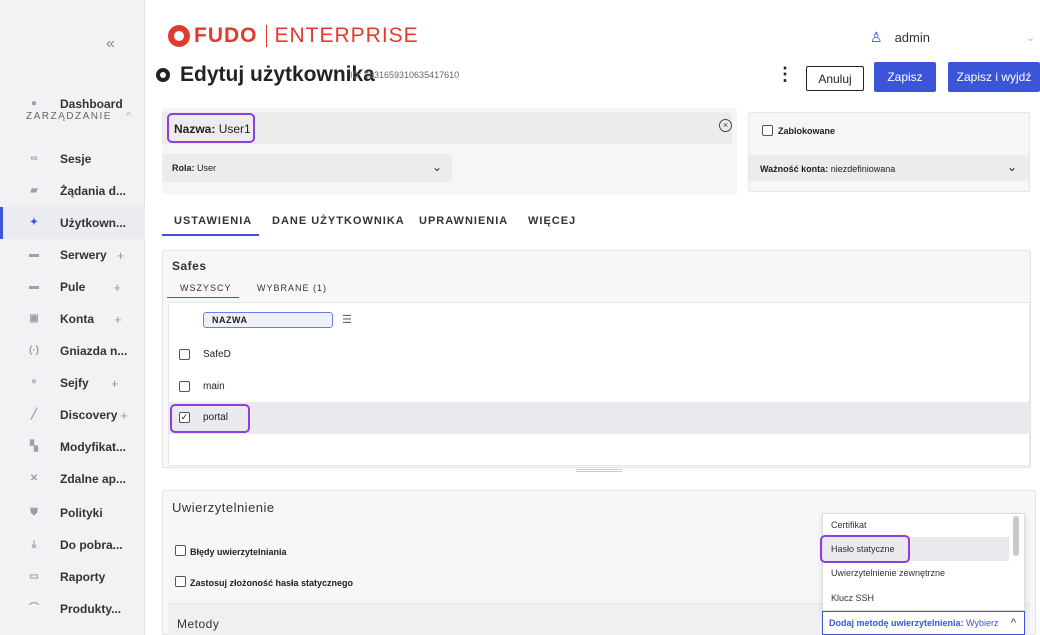 The height and width of the screenshot is (635, 1040). Describe the element at coordinates (277, 74) in the screenshot. I see `page-title: Edytuj użytkownika` at that location.